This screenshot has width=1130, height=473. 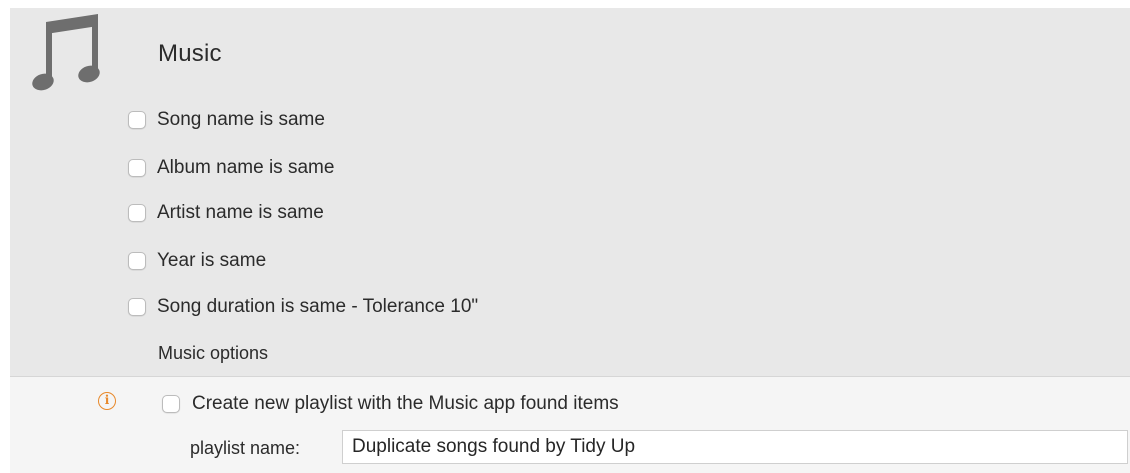 What do you see at coordinates (107, 401) in the screenshot?
I see `info-icon: i` at bounding box center [107, 401].